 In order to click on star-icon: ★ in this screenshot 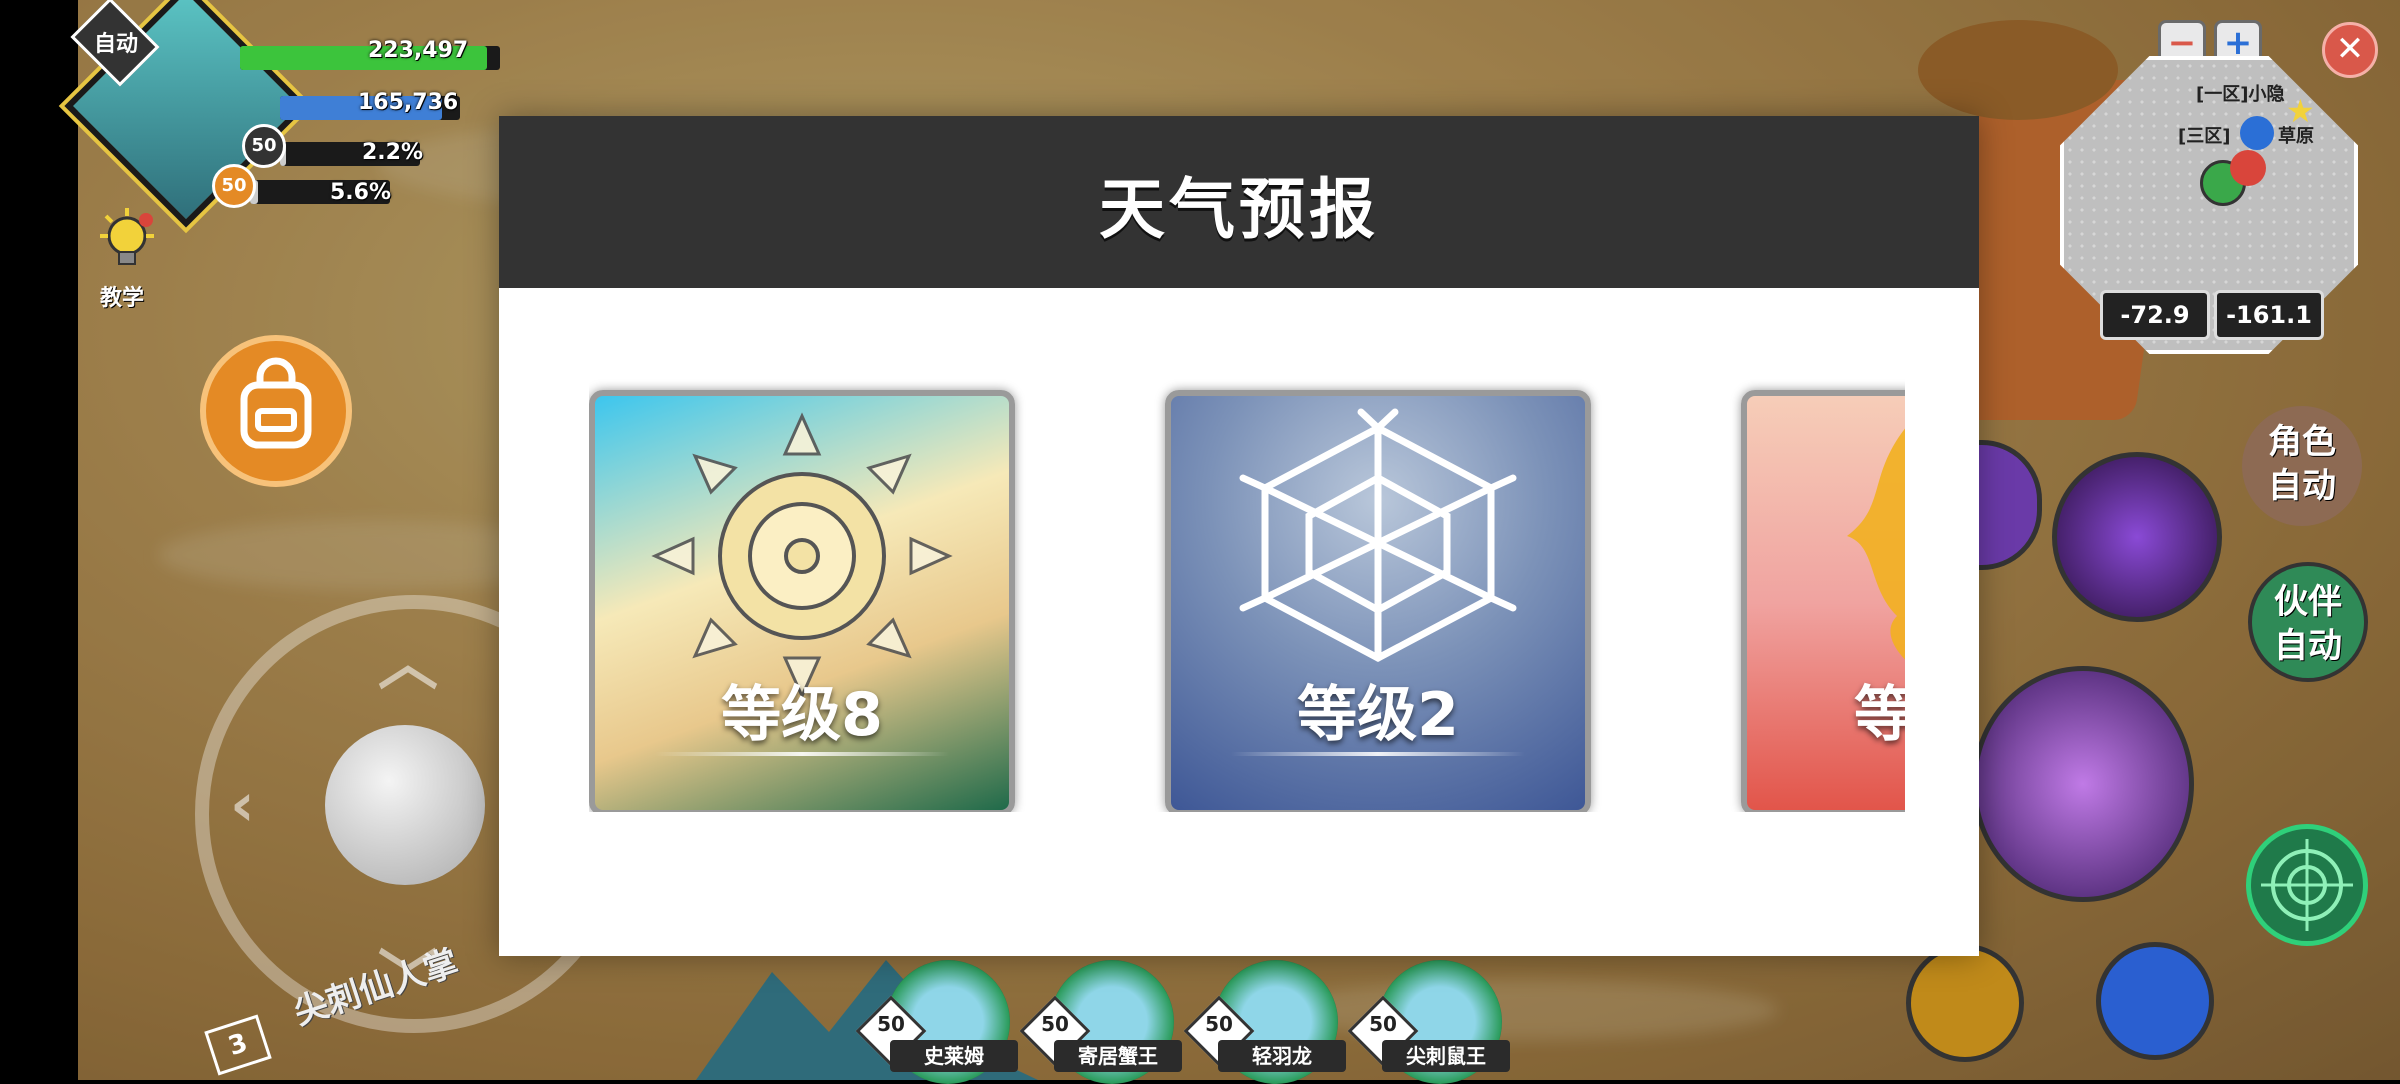, I will do `click(2300, 111)`.